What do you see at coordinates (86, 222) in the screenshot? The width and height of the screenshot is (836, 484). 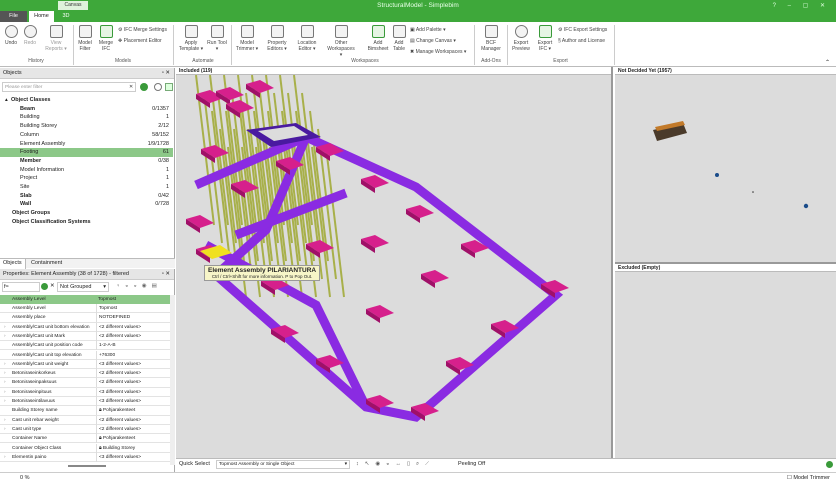 I see `tree-item: Object Classification Systems` at bounding box center [86, 222].